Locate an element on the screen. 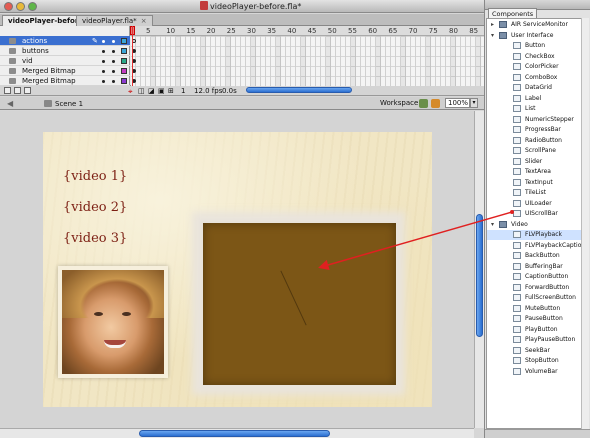 This screenshot has height=438, width=590. breadcrumb-scene: Scene 1 is located at coordinates (63, 104).